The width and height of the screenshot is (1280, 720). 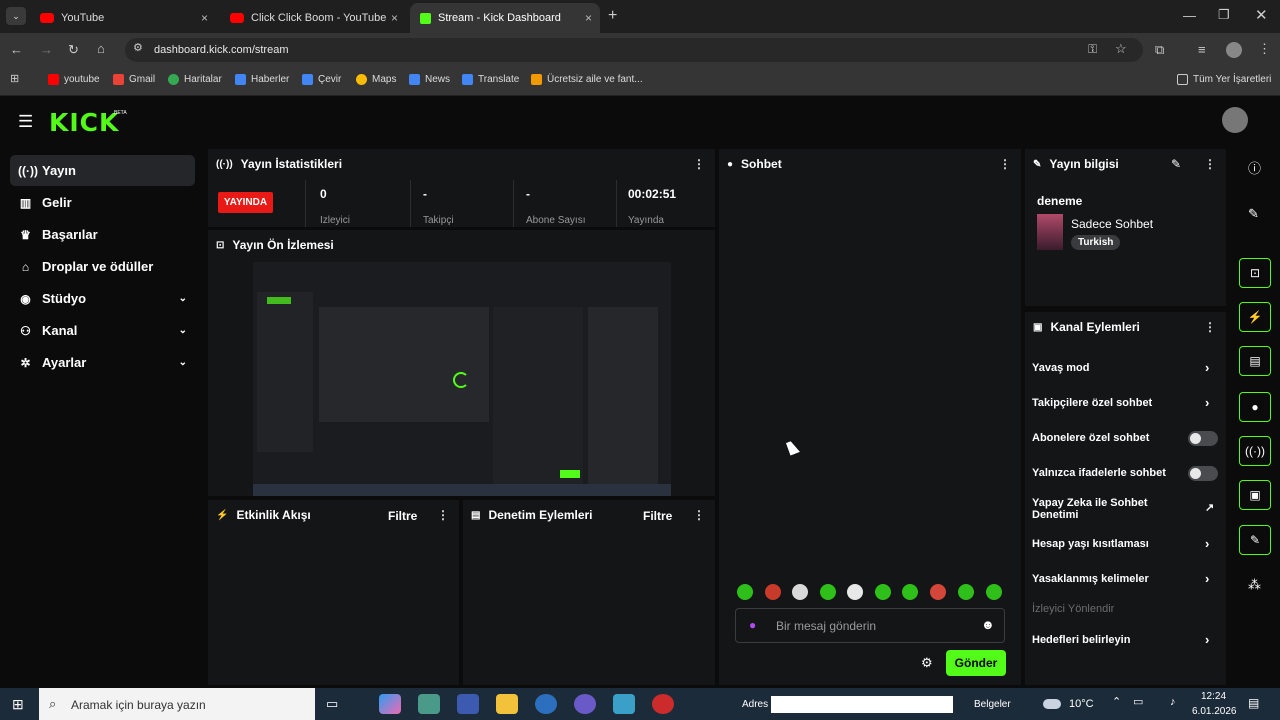 I want to click on all-bookmarks: Tüm Yer İşaretleri, so click(x=1224, y=79).